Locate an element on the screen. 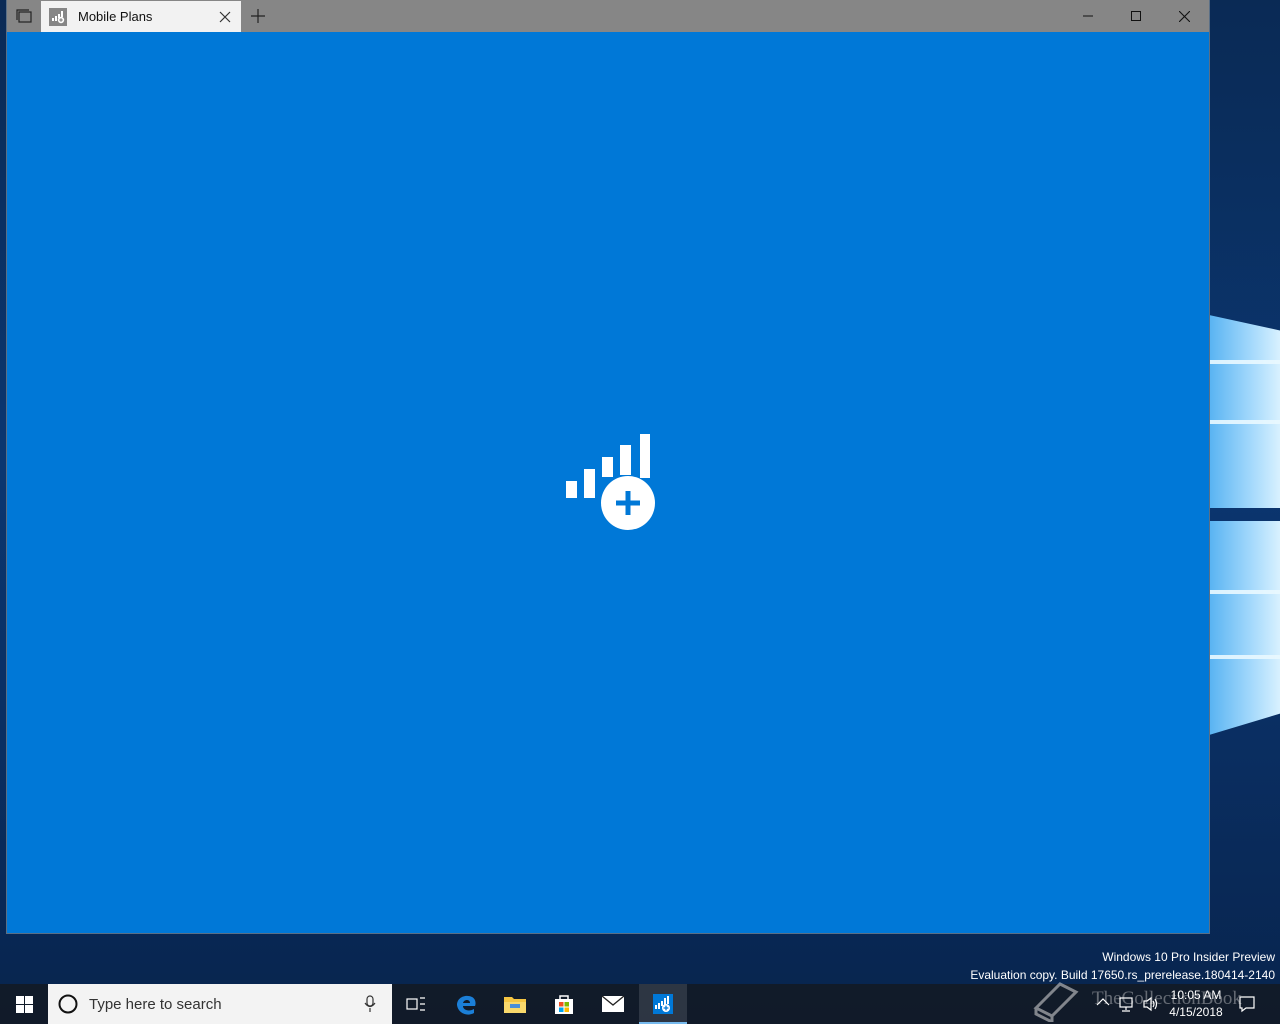 The width and height of the screenshot is (1280, 1024). store-taskbar-button is located at coordinates (564, 1004).